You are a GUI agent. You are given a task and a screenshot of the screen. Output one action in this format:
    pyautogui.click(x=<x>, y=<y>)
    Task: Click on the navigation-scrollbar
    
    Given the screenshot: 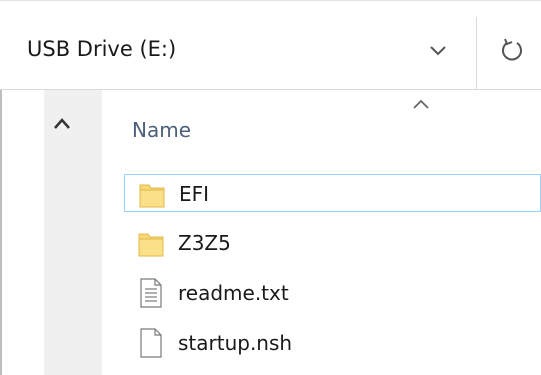 What is the action you would take?
    pyautogui.click(x=73, y=232)
    